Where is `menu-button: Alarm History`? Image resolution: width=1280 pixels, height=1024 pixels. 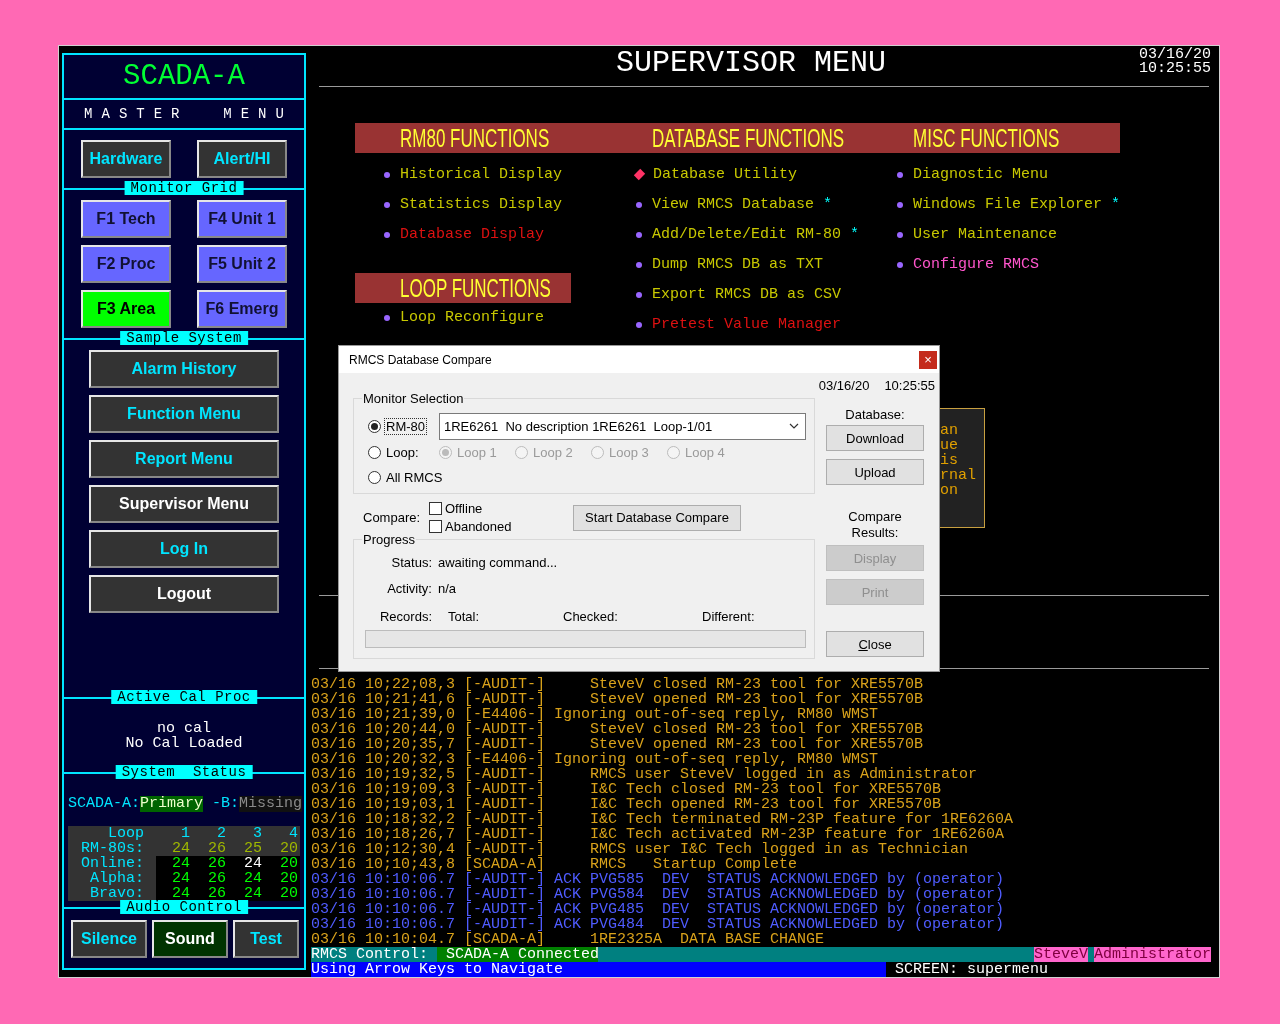 menu-button: Alarm History is located at coordinates (184, 369).